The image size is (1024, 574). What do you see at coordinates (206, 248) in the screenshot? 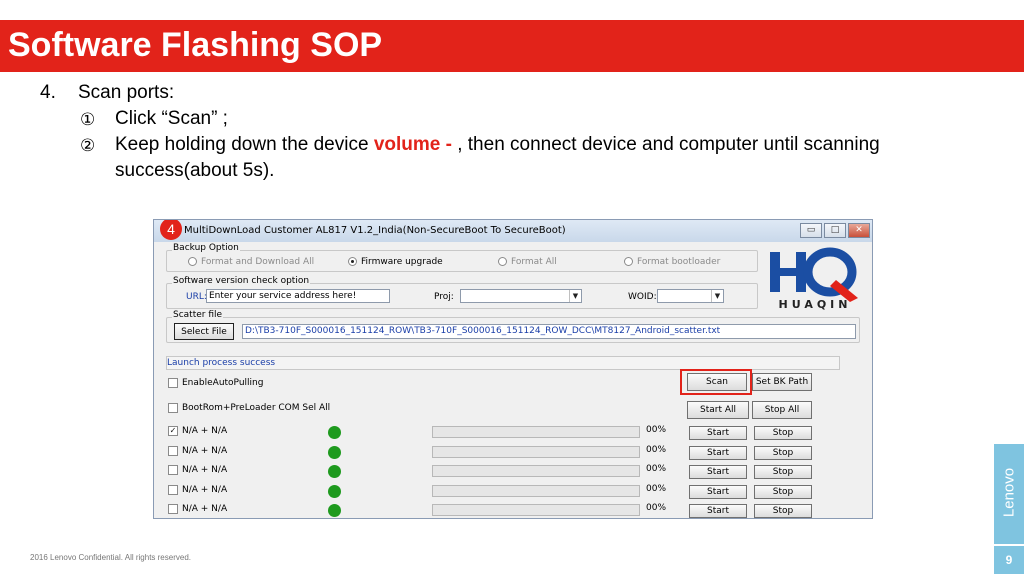
I see `backup-option-label: Backup Option` at bounding box center [206, 248].